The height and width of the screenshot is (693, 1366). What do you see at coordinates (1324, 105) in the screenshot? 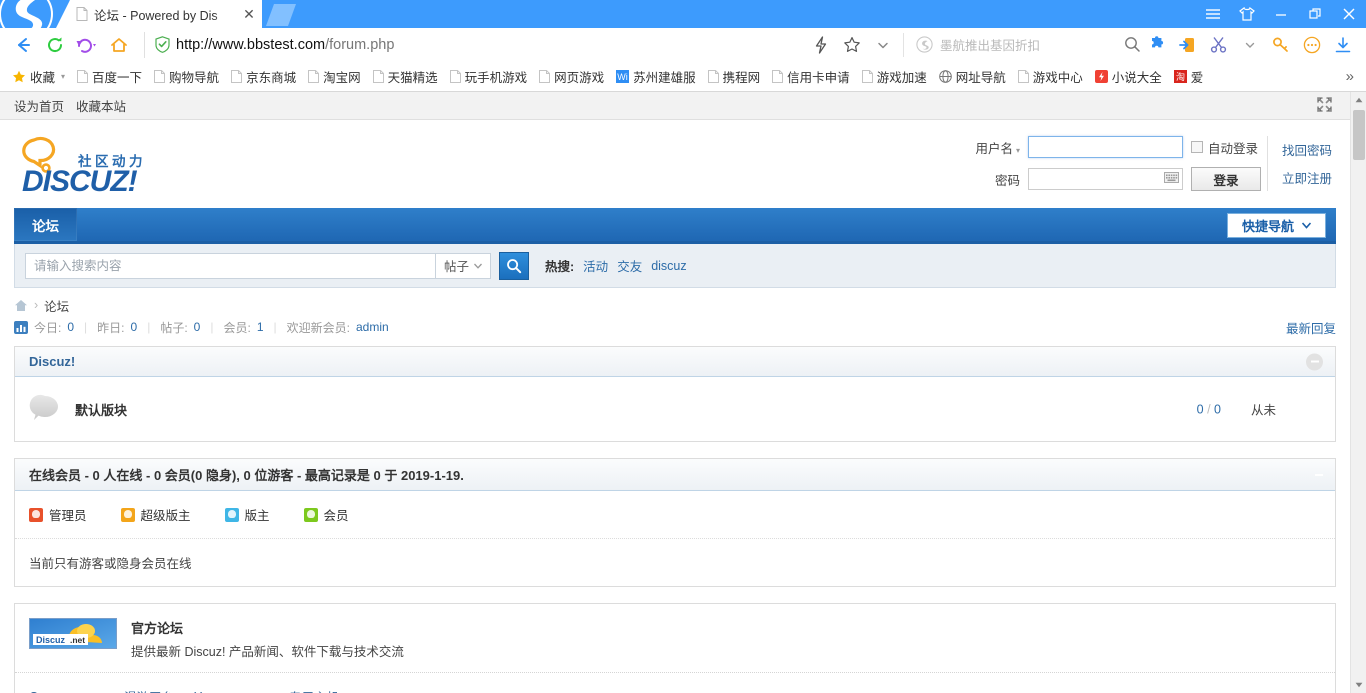
I see `collapse-toggle-icon` at bounding box center [1324, 105].